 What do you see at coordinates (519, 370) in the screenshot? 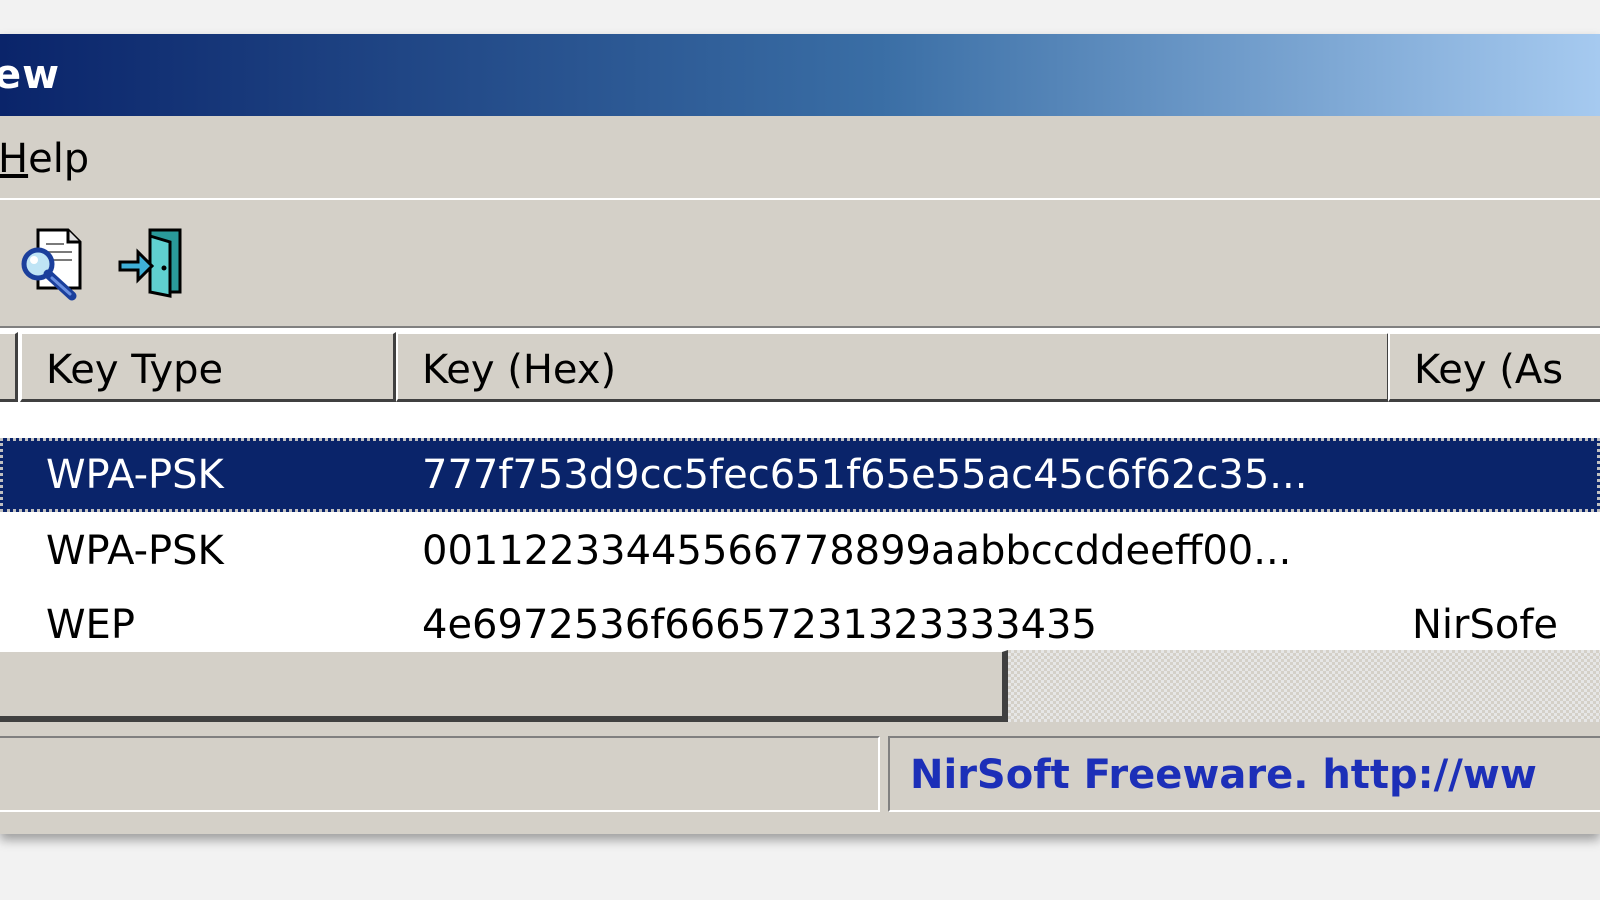
I see `column-header-key-hex-label: Key (Hex)` at bounding box center [519, 370].